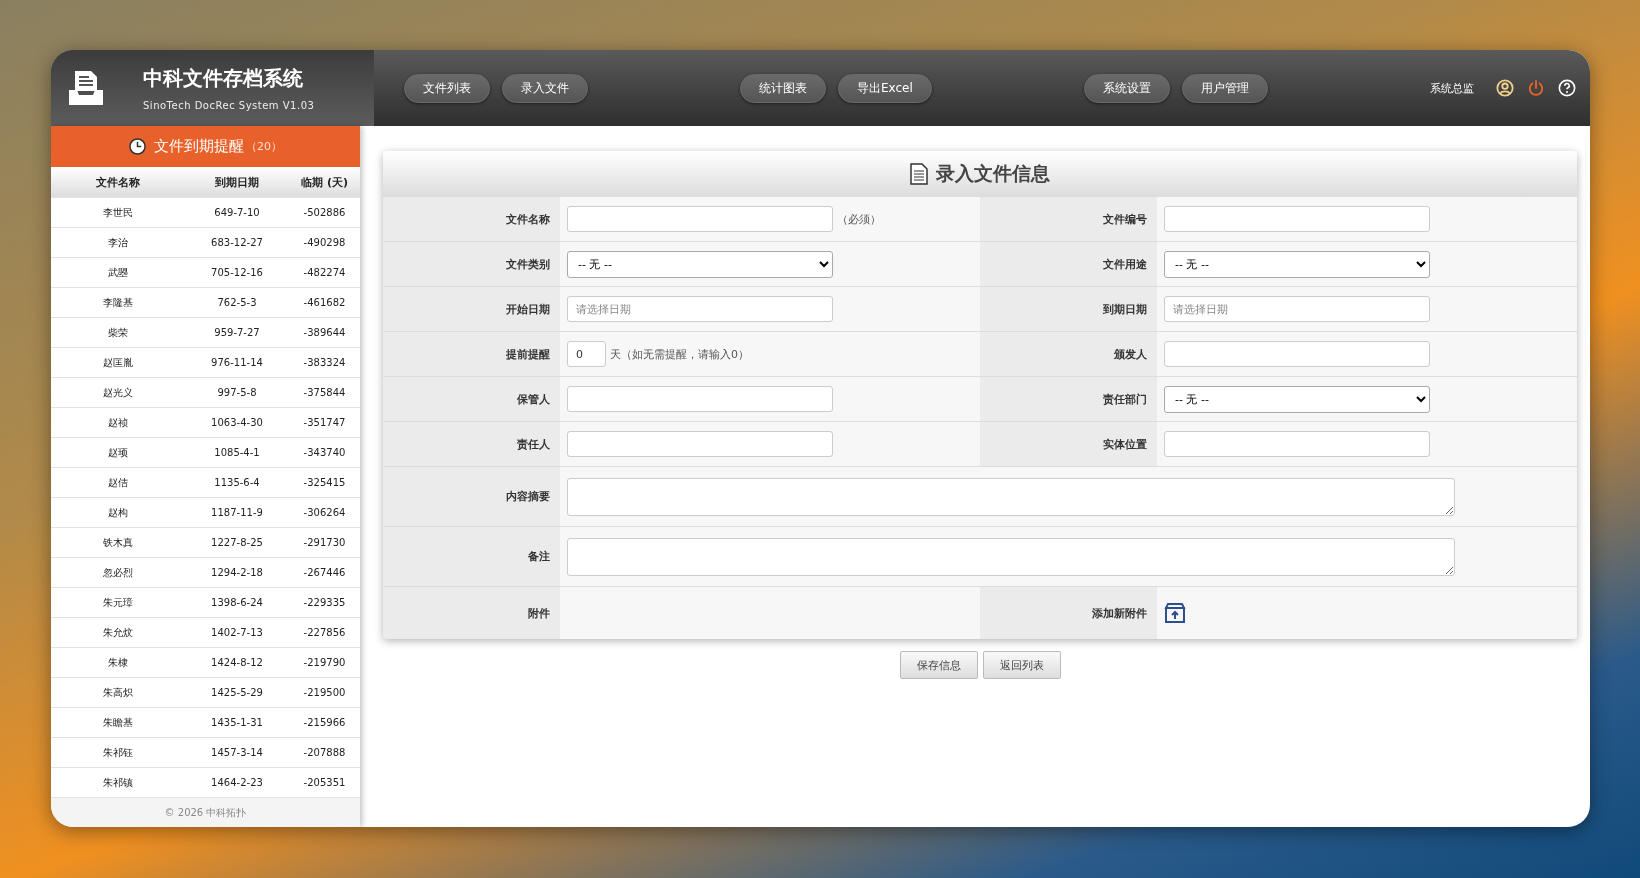 The image size is (1640, 878). What do you see at coordinates (938, 665) in the screenshot?
I see `action-button: 保存信息` at bounding box center [938, 665].